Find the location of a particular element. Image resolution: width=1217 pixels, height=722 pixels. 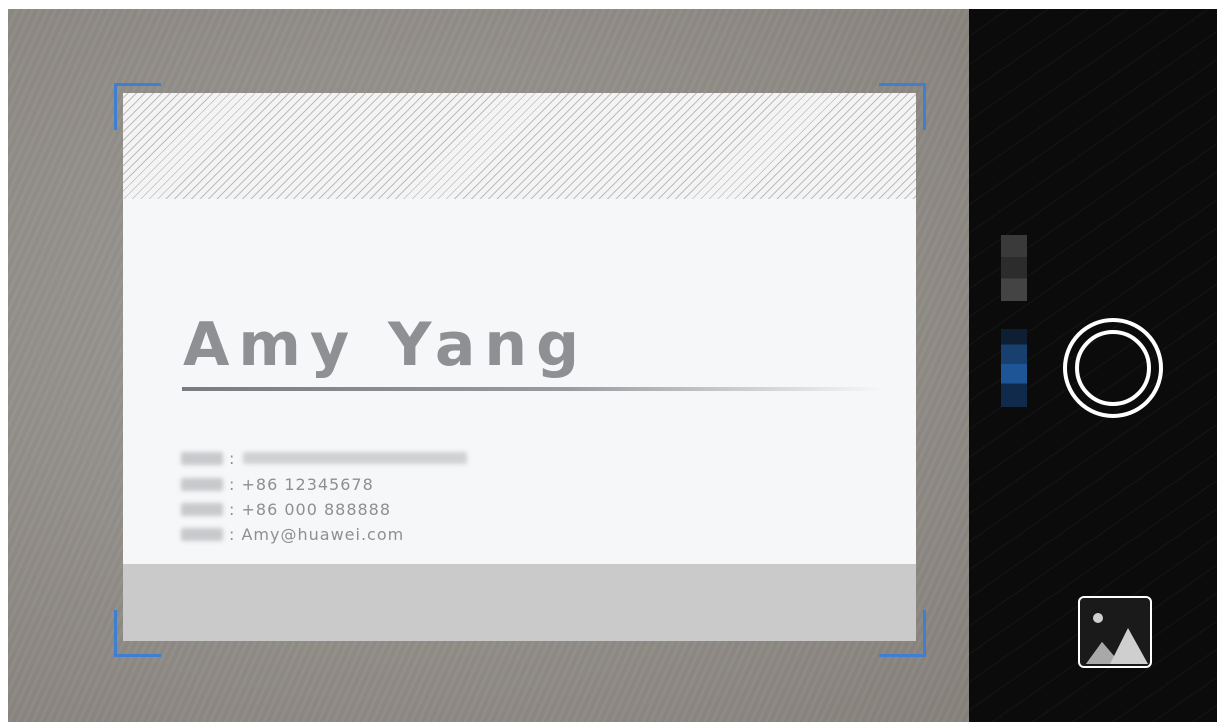

shutter-icon is located at coordinates (1113, 368).